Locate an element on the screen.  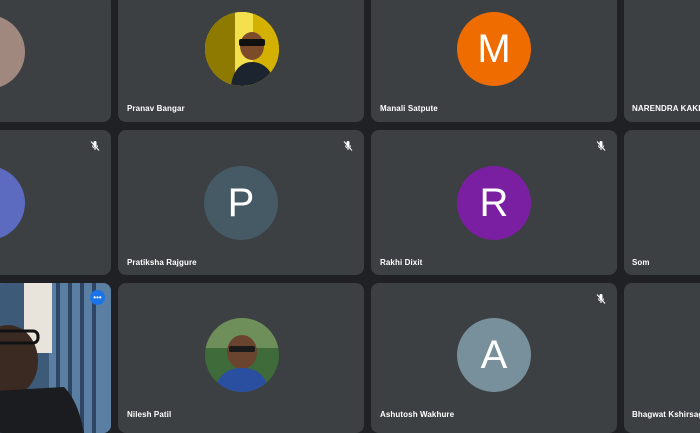
participant-tile-bhagwat: Bhagwat Kshirsagar is located at coordinates (662, 358).